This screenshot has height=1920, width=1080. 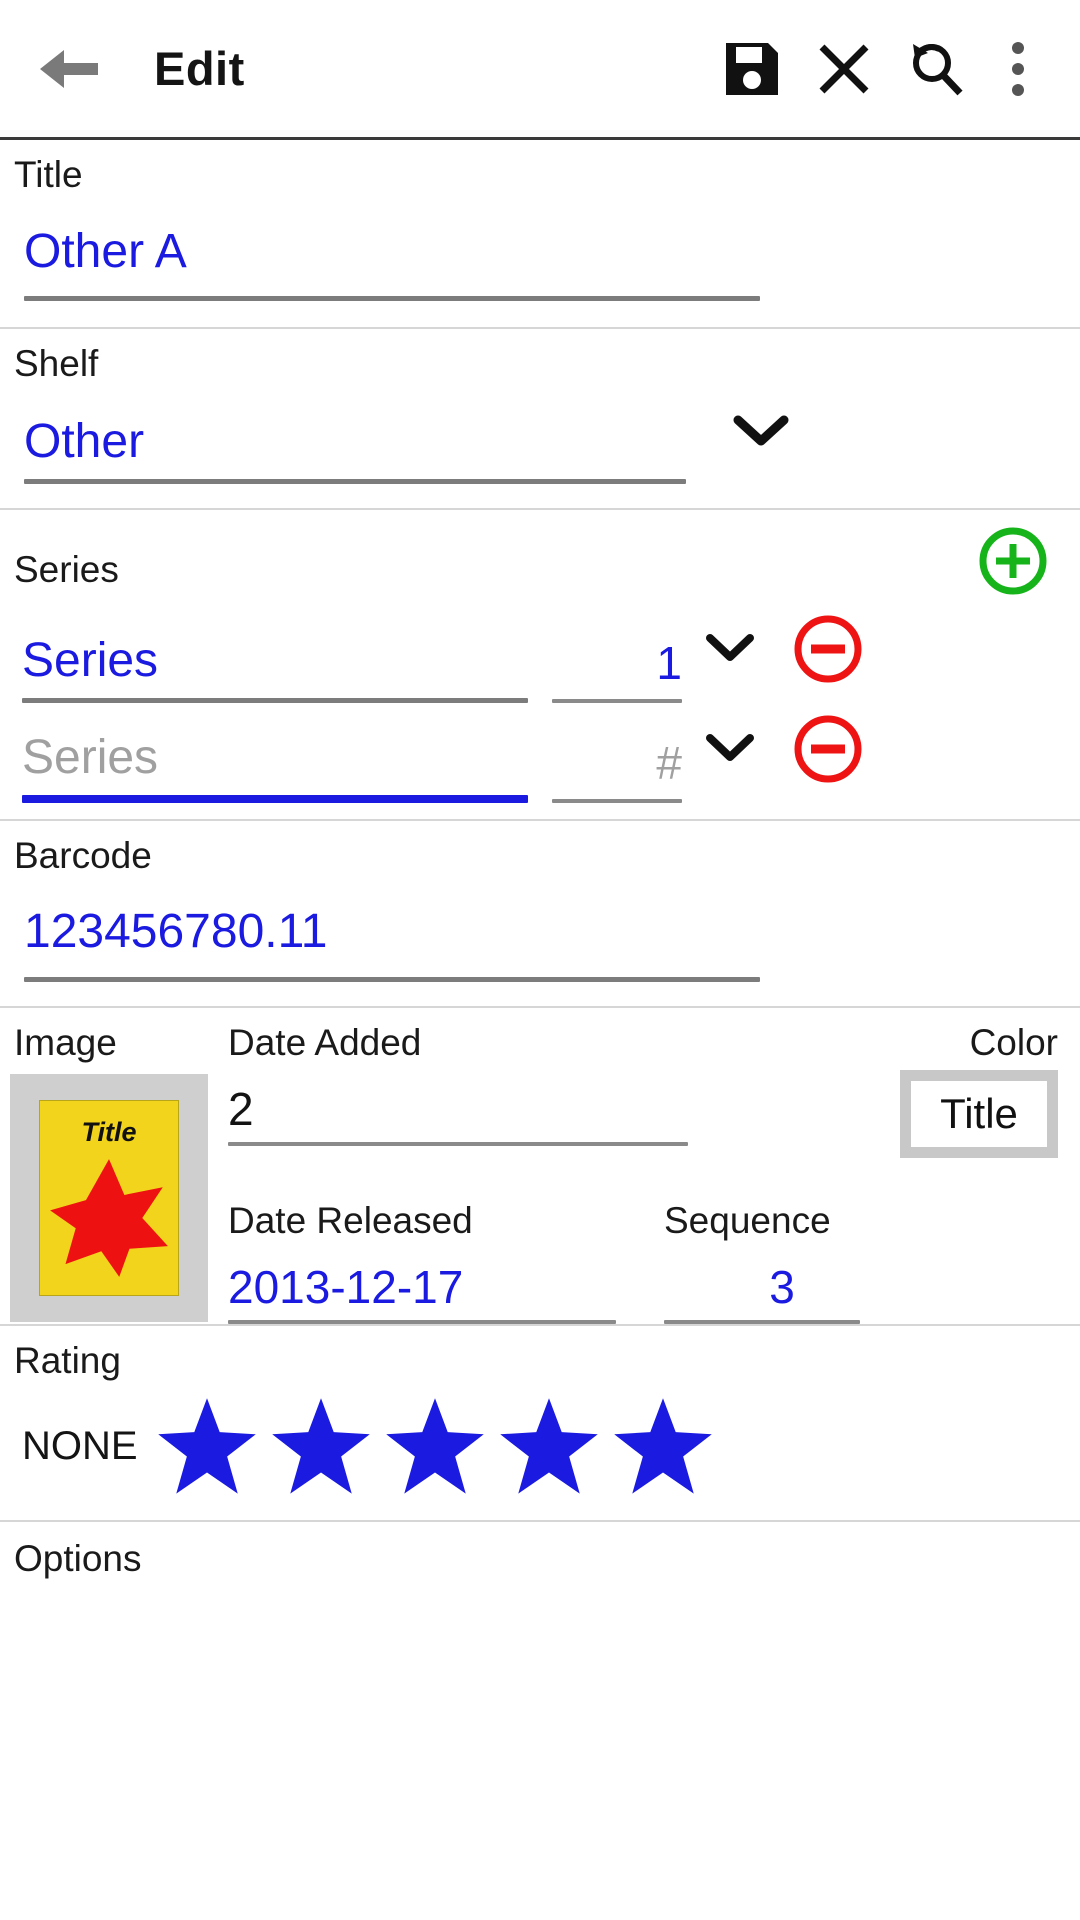 What do you see at coordinates (175, 923) in the screenshot?
I see `barcode-input: 123456780.11` at bounding box center [175, 923].